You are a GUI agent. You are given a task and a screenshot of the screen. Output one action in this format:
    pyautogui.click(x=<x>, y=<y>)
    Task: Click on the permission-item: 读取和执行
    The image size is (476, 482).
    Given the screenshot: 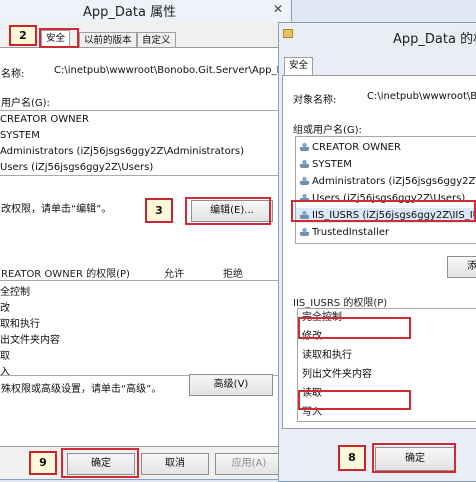 What is the action you would take?
    pyautogui.click(x=327, y=355)
    